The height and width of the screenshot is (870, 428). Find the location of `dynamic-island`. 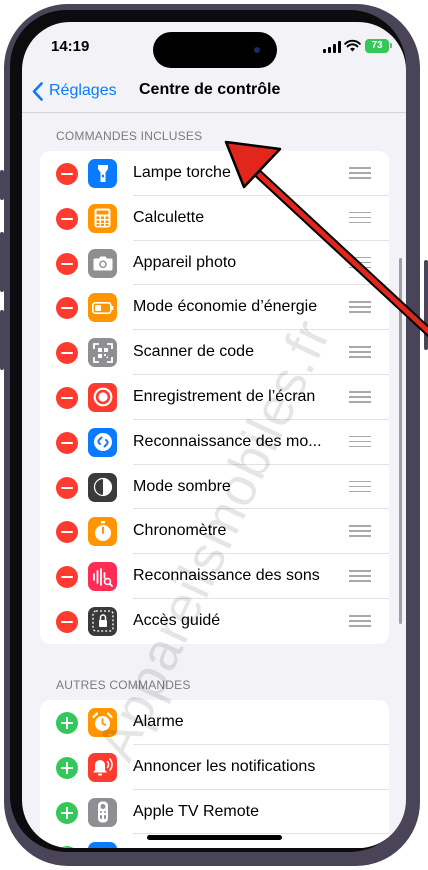

dynamic-island is located at coordinates (215, 50).